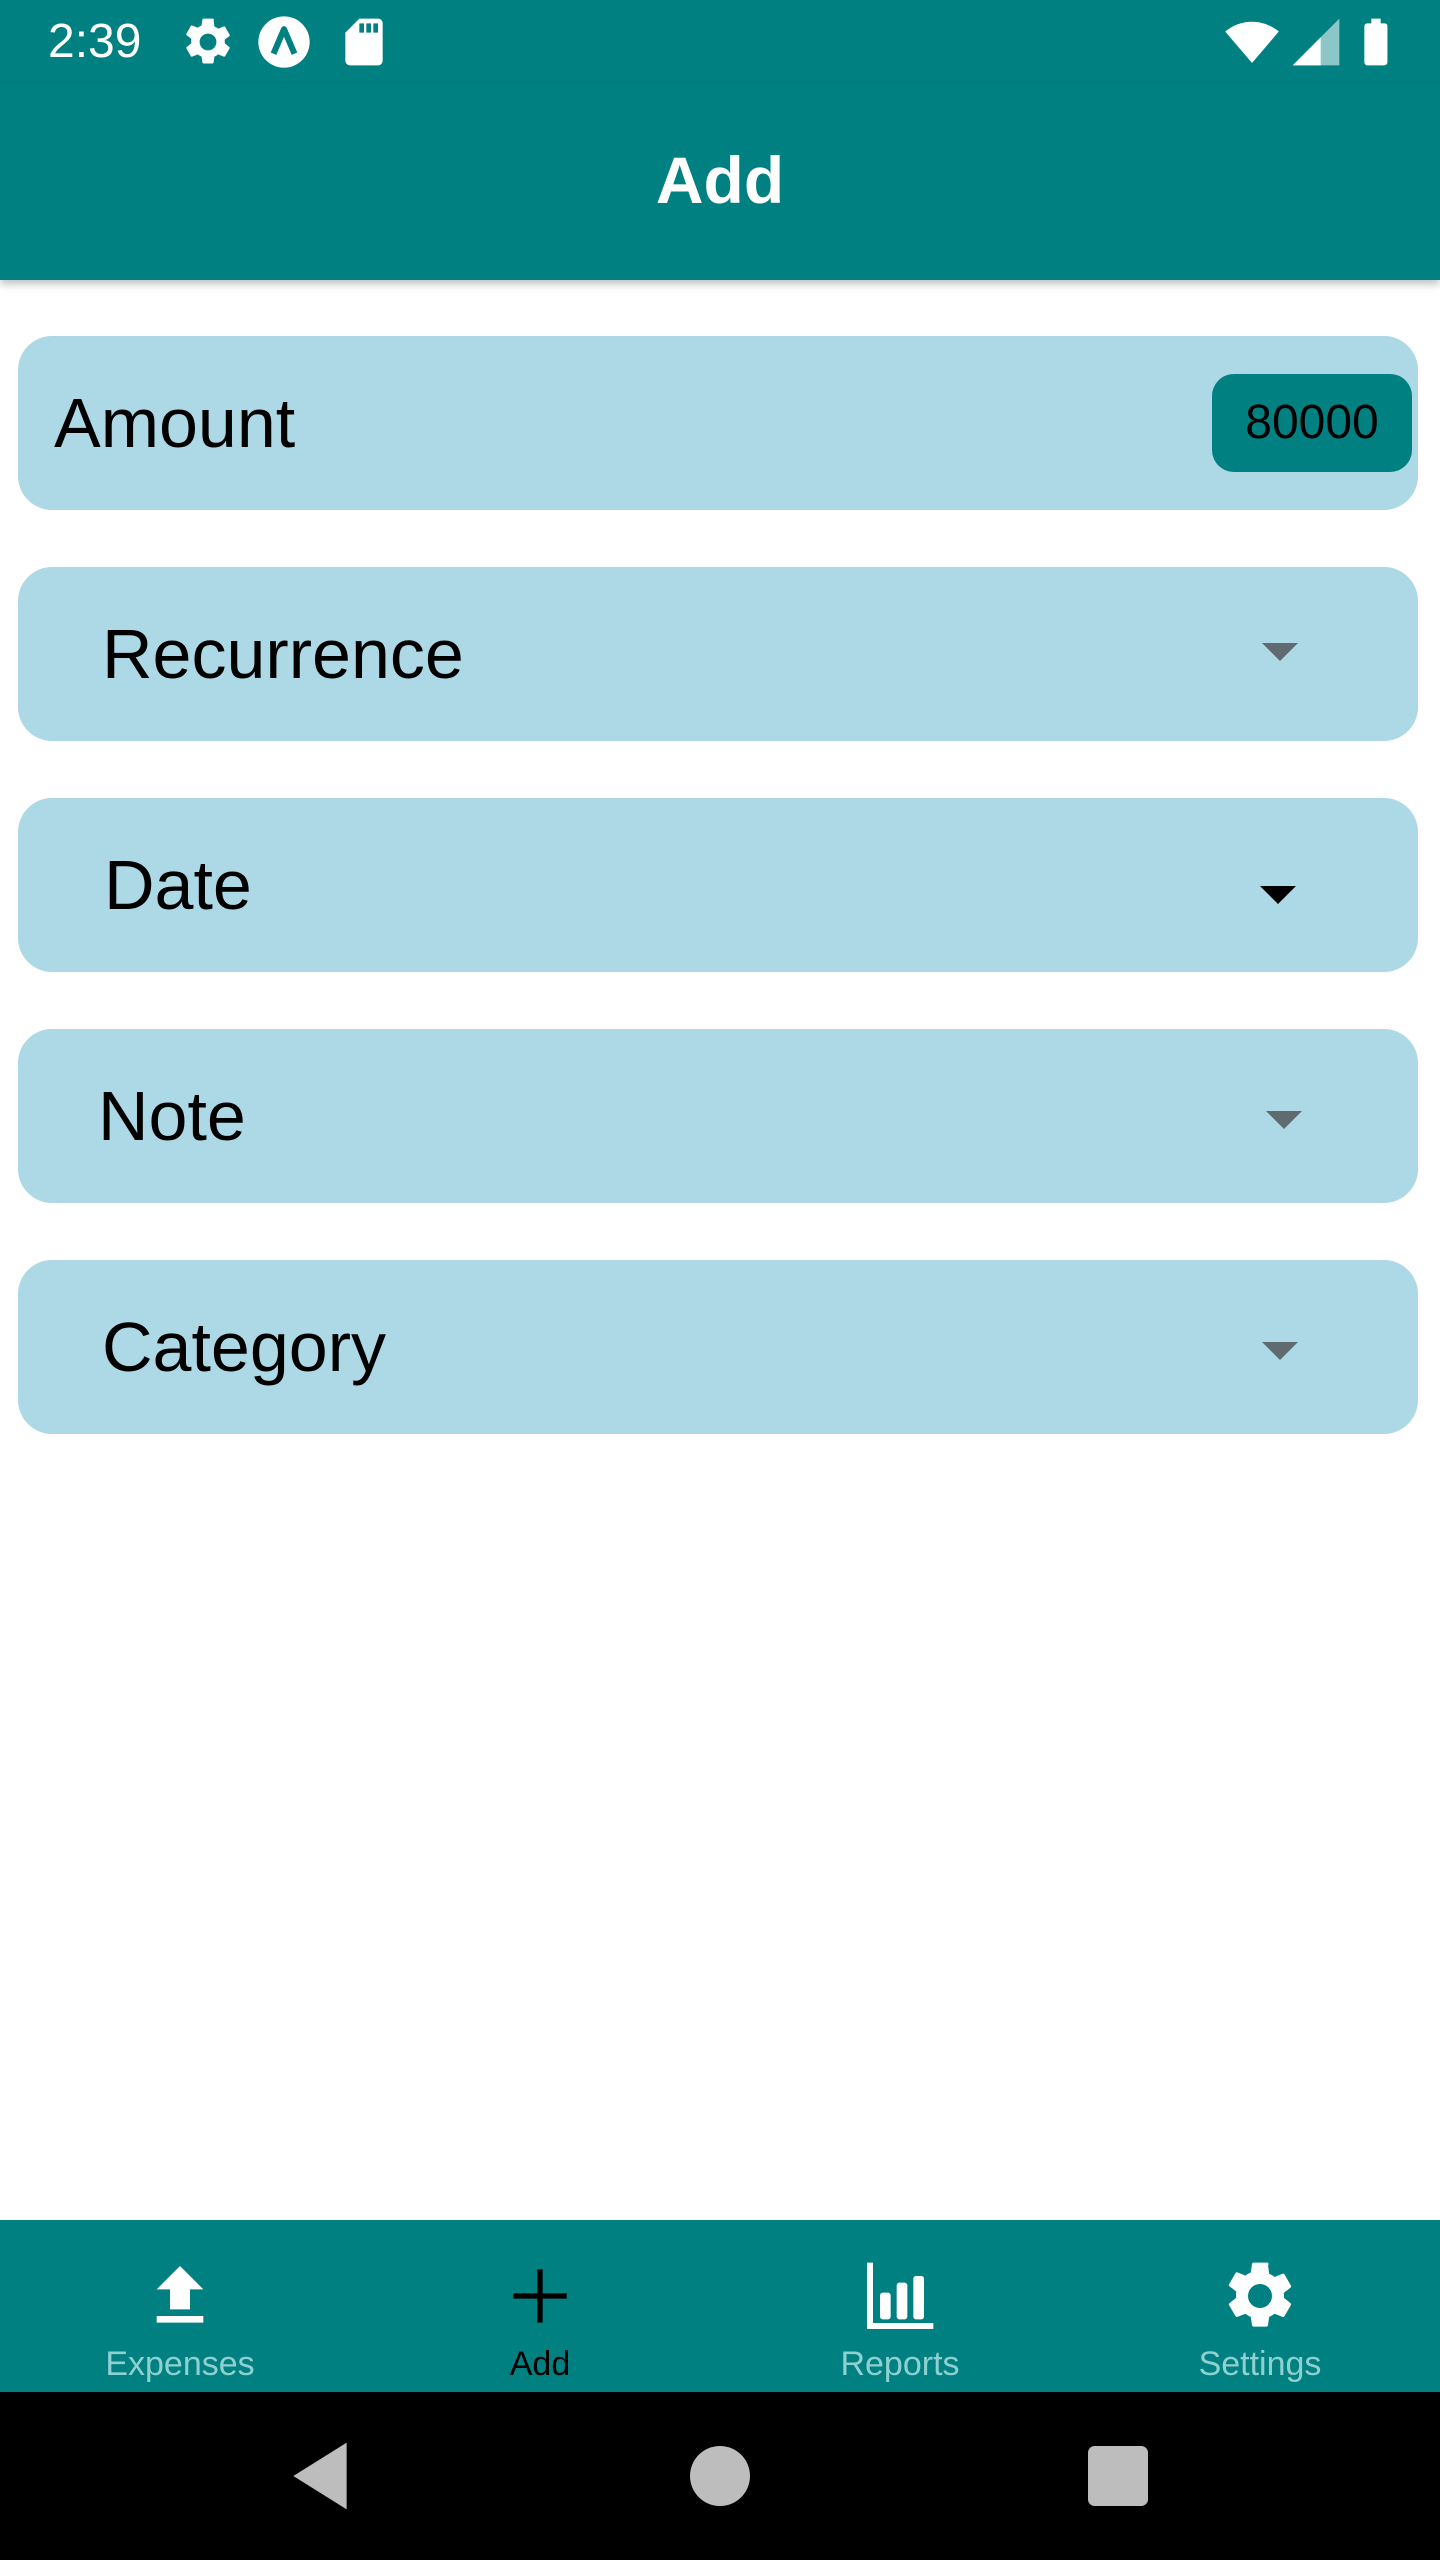 This screenshot has width=1440, height=2560. I want to click on nav-item-expenses: Expenses, so click(180, 2306).